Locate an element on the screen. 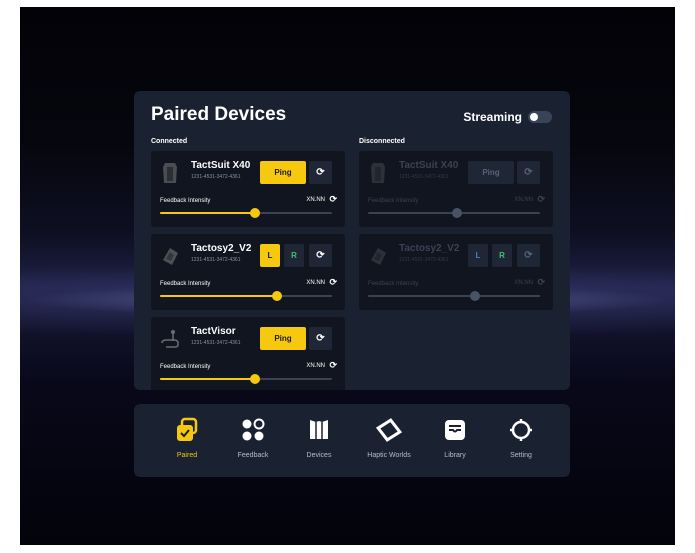  nav-item-feedback: Feedback is located at coordinates (253, 440).